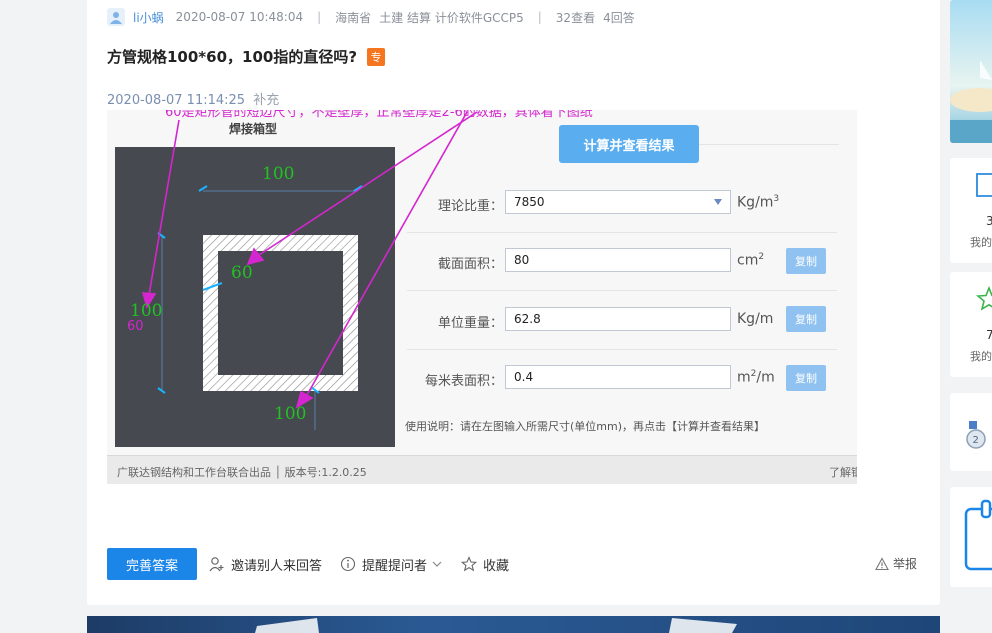 This screenshot has height=633, width=992. Describe the element at coordinates (348, 564) in the screenshot. I see `info-circle-icon` at that location.